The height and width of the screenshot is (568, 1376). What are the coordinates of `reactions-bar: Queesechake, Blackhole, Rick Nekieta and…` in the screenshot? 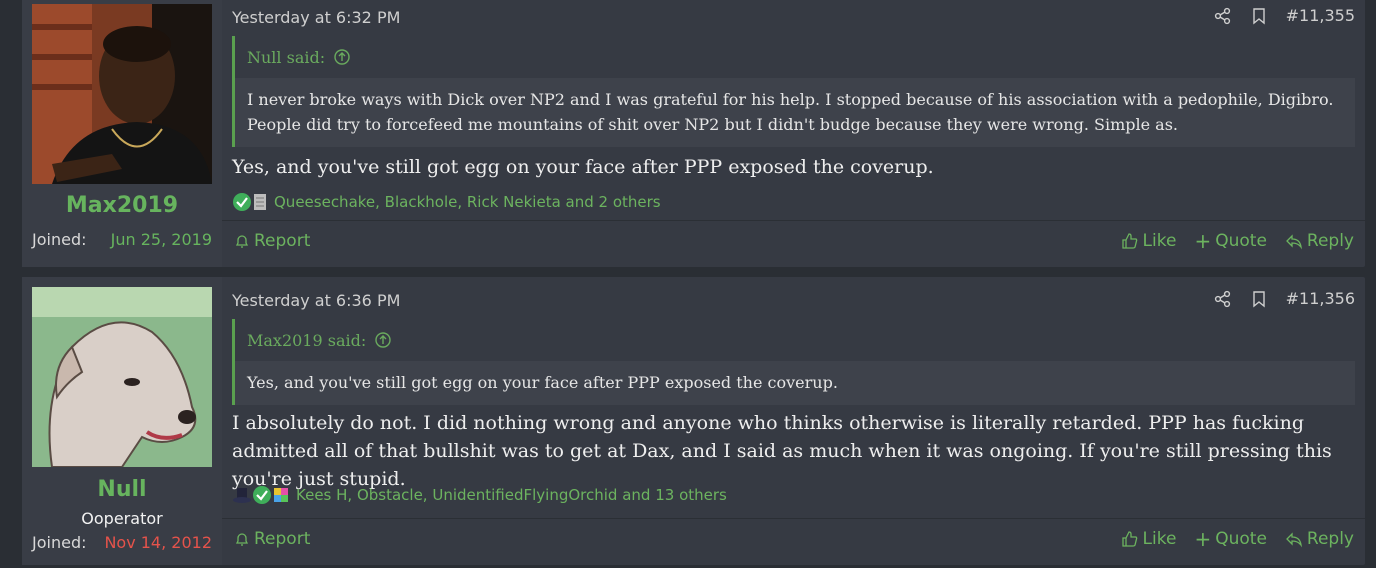 It's located at (446, 202).